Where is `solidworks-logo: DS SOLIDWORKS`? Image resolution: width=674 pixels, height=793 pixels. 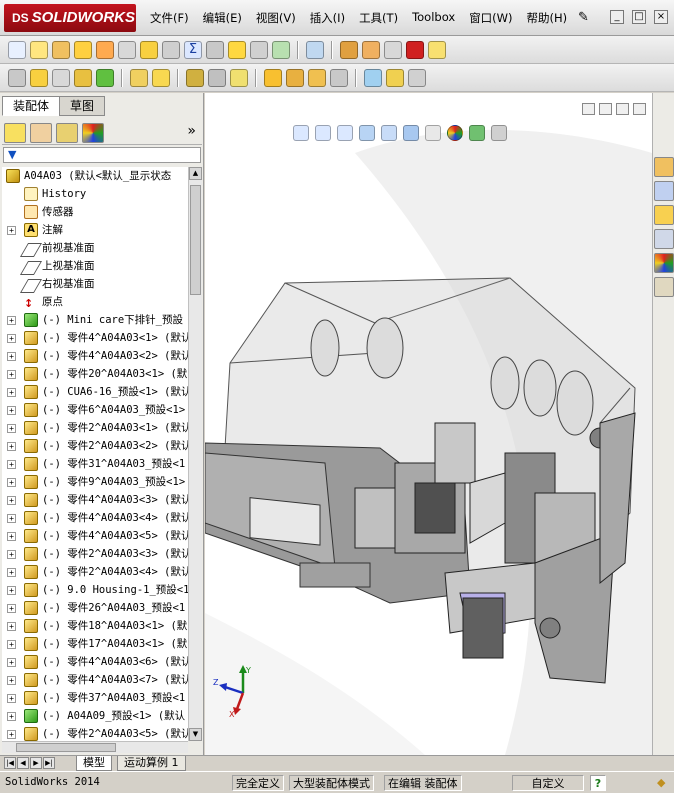 solidworks-logo: DS SOLIDWORKS is located at coordinates (70, 18).